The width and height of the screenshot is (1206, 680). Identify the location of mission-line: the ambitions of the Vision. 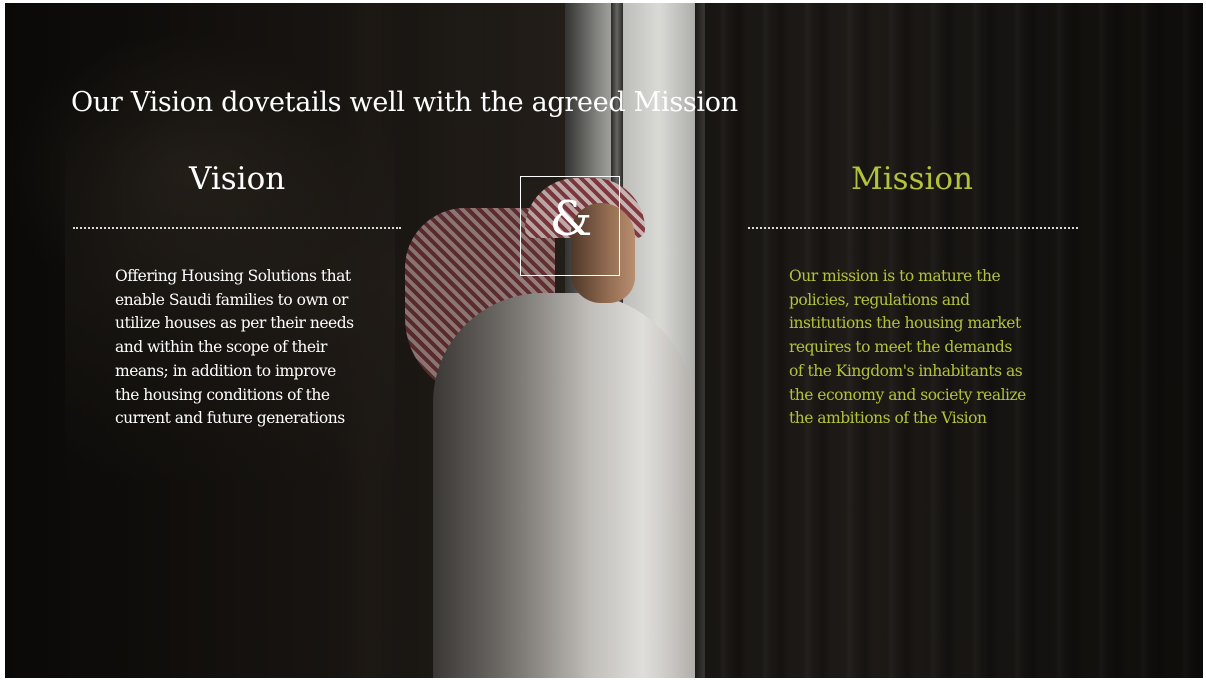
(888, 418).